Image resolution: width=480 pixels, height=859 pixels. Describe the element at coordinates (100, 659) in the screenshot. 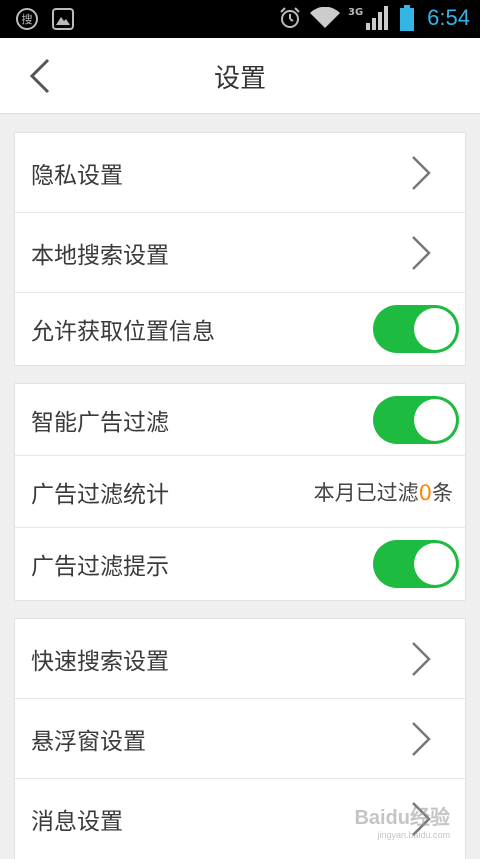

I see `row-label: 快速搜索设置` at that location.